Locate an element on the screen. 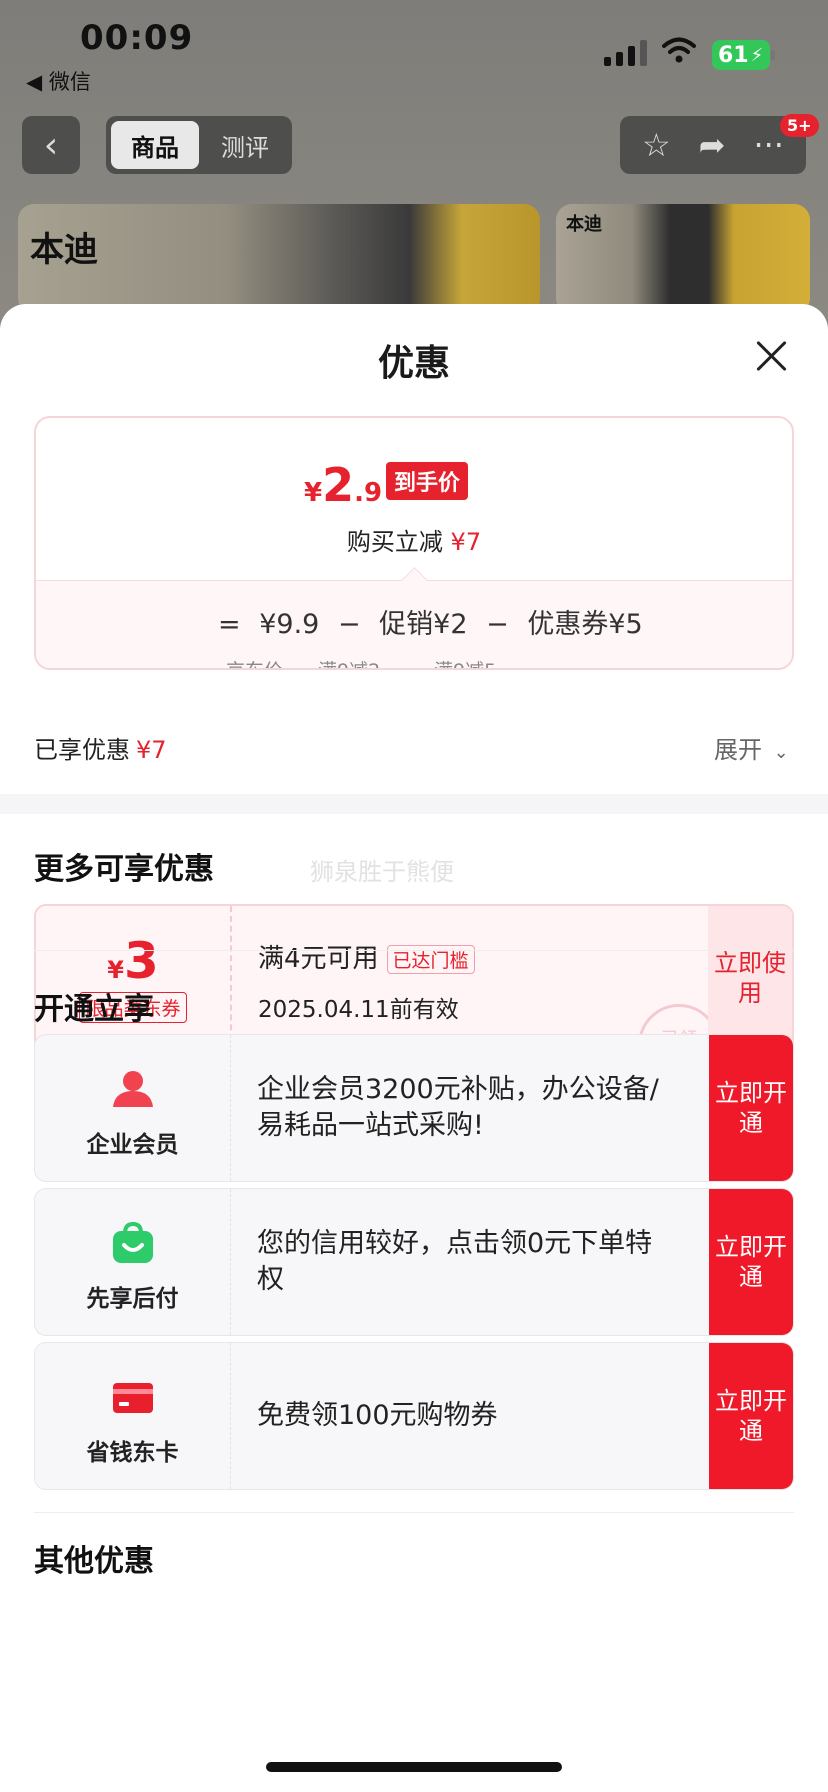 The height and width of the screenshot is (1792, 828). buy-cut-line: 购买立减 ¥7 is located at coordinates (414, 539).